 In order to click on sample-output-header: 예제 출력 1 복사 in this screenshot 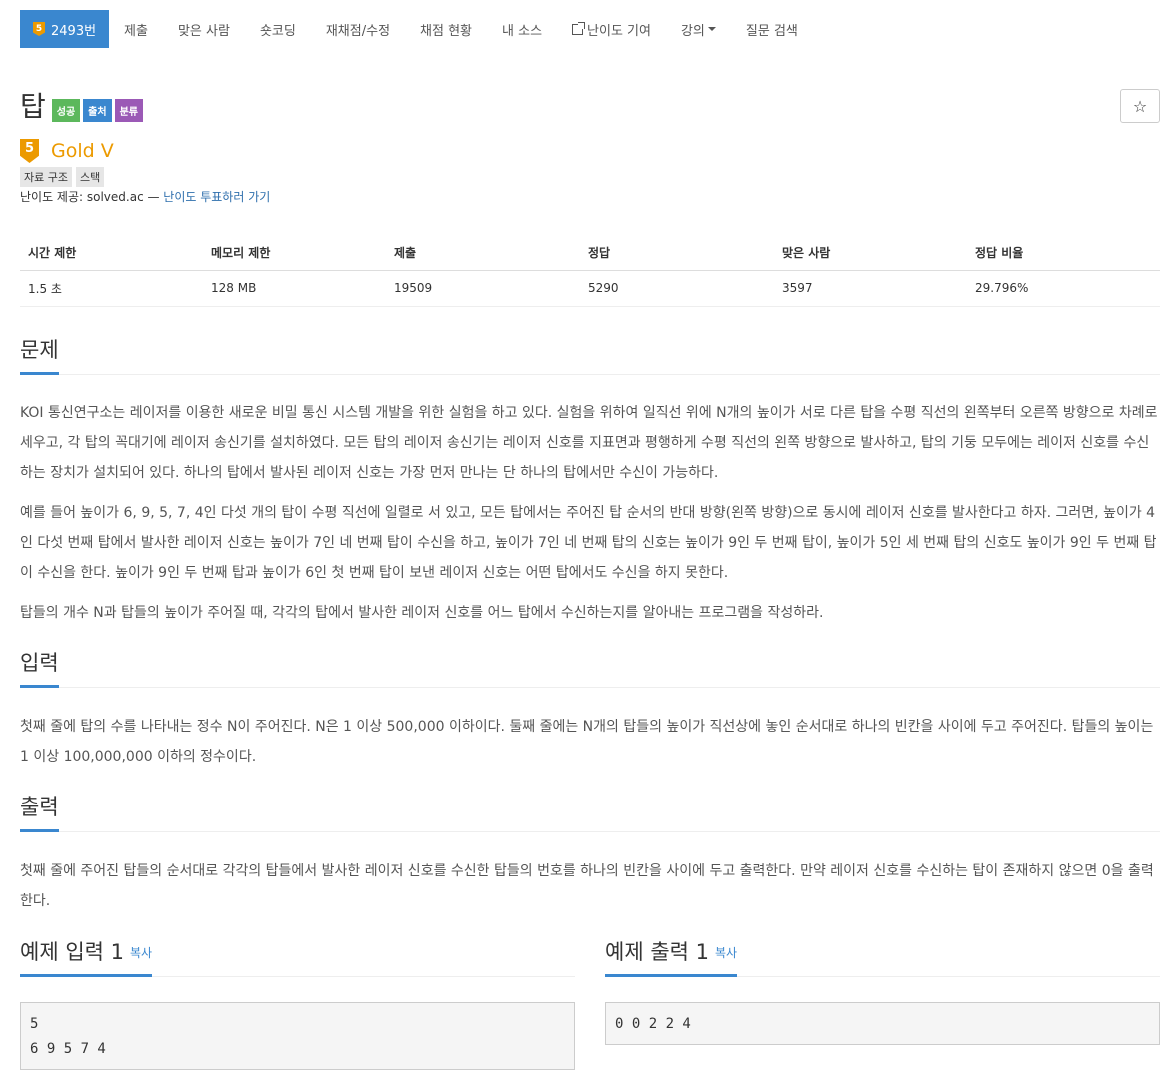, I will do `click(882, 958)`.